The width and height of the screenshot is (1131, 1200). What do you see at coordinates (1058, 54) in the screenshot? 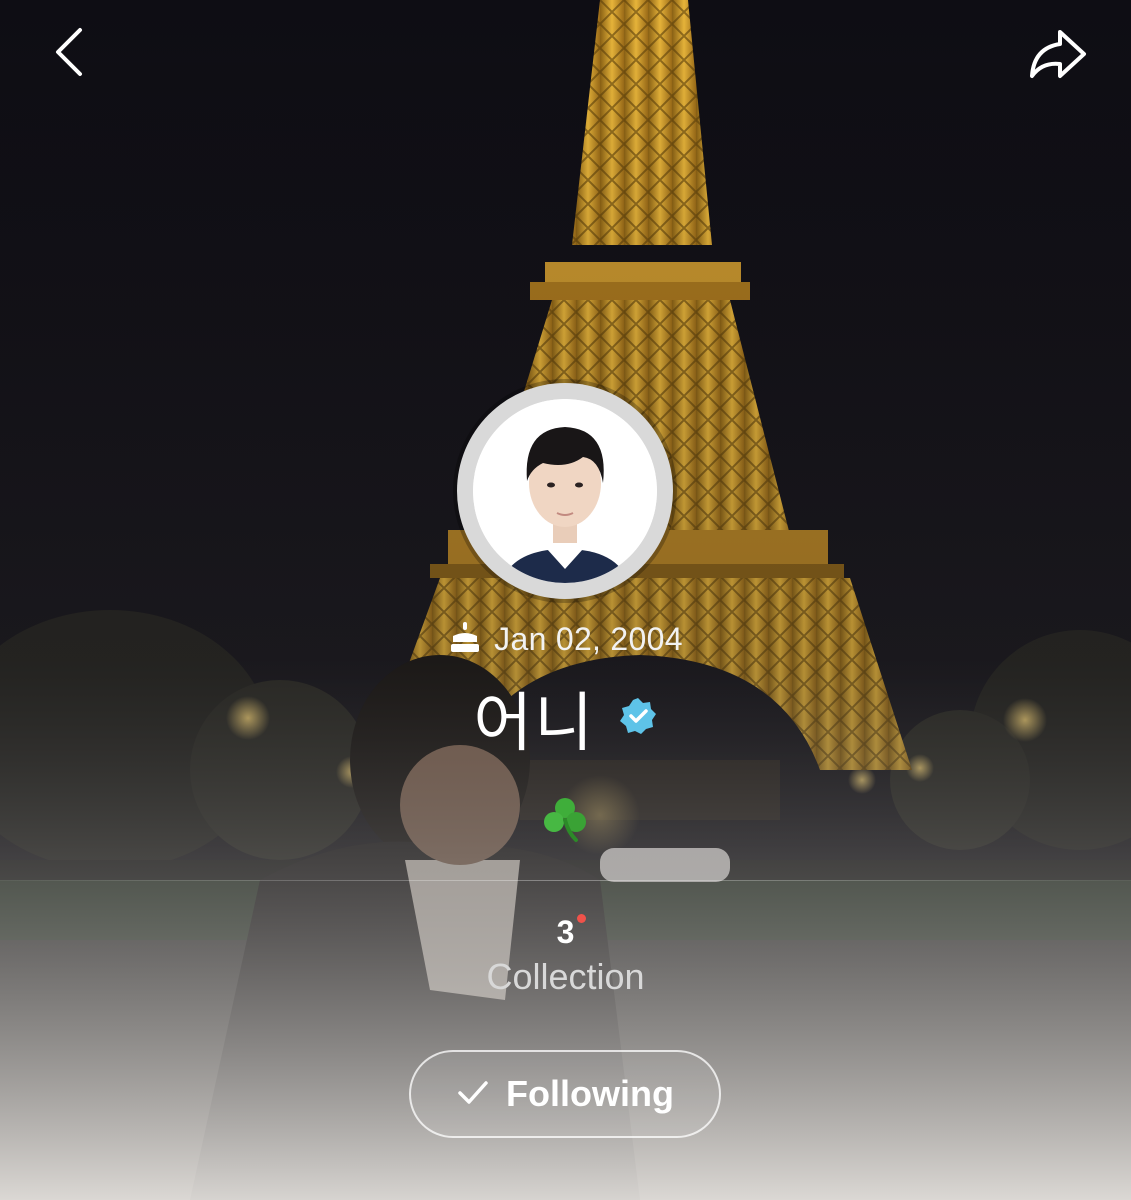
I see `share-arrow-icon` at bounding box center [1058, 54].